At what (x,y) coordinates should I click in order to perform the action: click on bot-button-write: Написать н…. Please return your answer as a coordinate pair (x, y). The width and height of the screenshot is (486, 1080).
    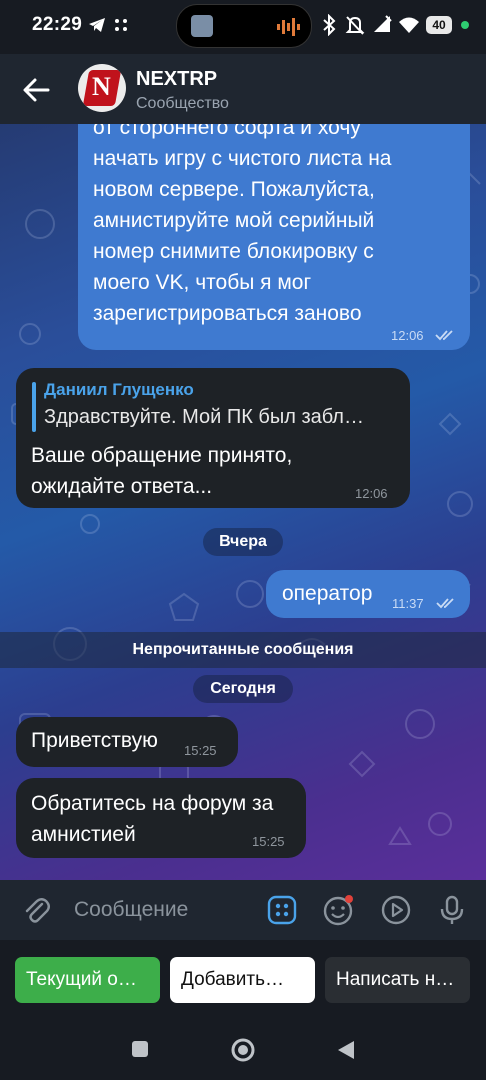
    Looking at the image, I should click on (397, 980).